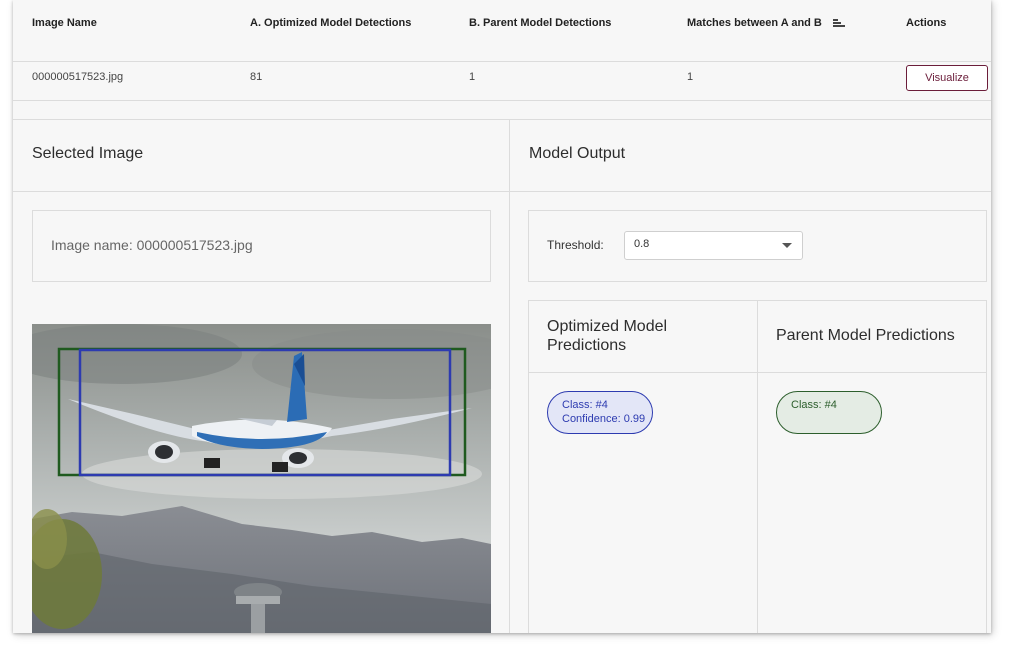 The height and width of the screenshot is (652, 1010). Describe the element at coordinates (502, 81) in the screenshot. I see `table-row: 000000517523.jpg 81 1 1` at that location.